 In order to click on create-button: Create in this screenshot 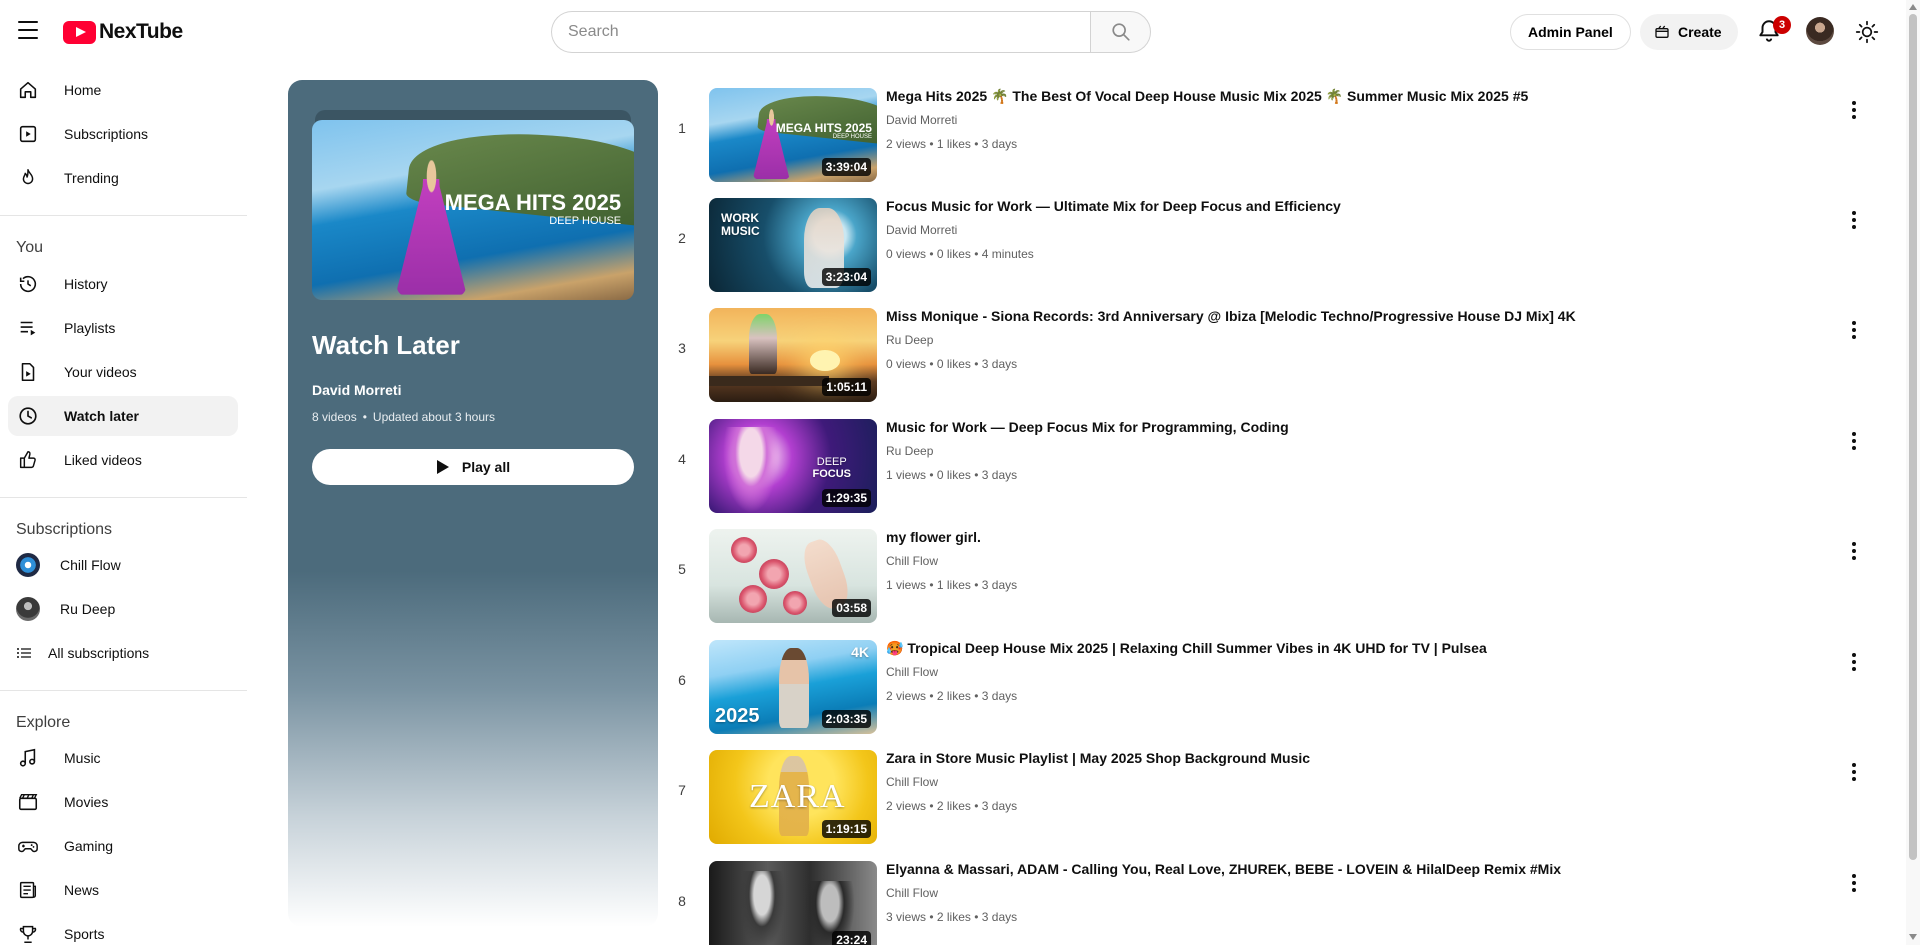, I will do `click(1689, 32)`.